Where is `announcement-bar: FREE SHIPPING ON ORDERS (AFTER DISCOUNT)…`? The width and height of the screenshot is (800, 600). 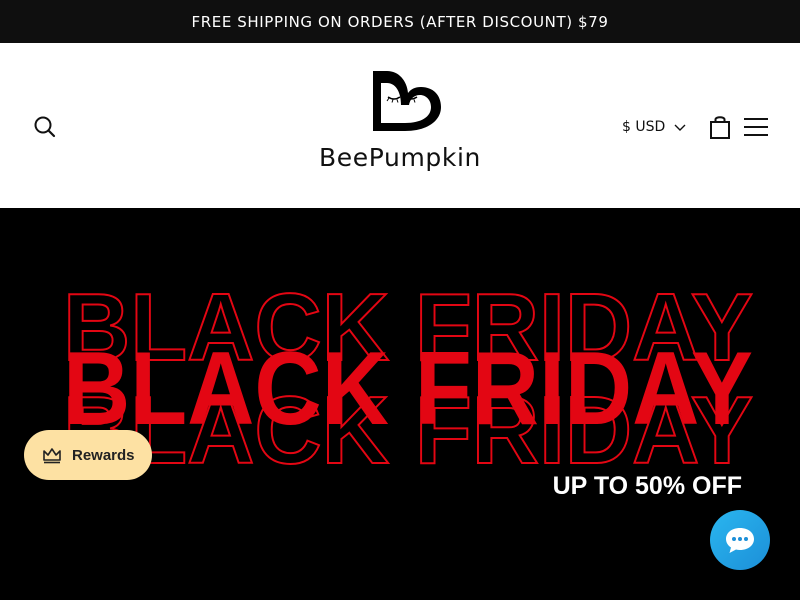
announcement-bar: FREE SHIPPING ON ORDERS (AFTER DISCOUNT)… is located at coordinates (400, 21).